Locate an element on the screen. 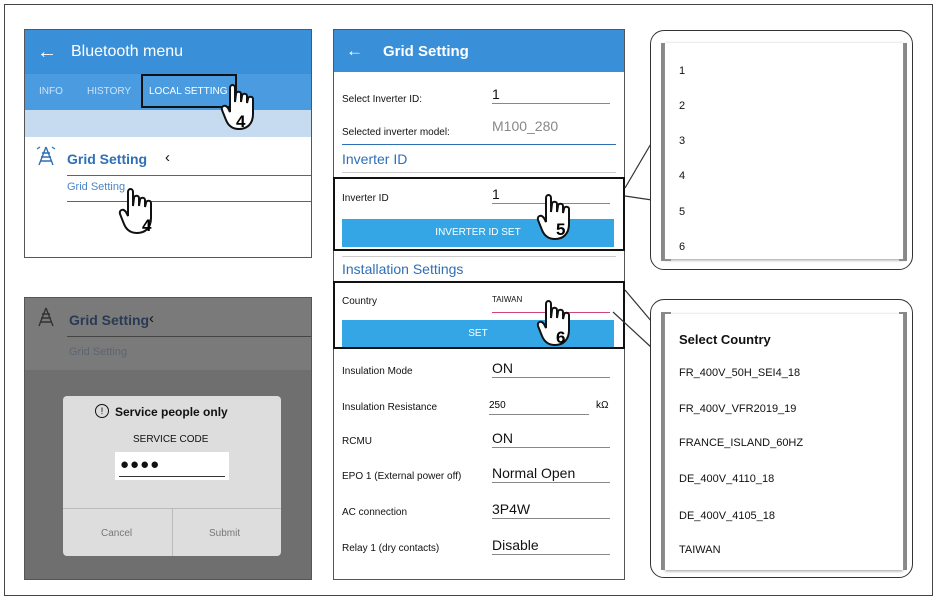  tab-info: INFO is located at coordinates (51, 91).